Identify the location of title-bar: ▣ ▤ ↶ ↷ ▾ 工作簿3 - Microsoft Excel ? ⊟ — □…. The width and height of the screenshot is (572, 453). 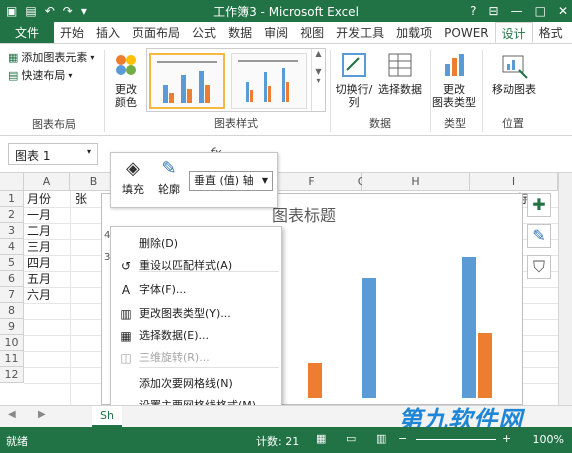
(286, 11).